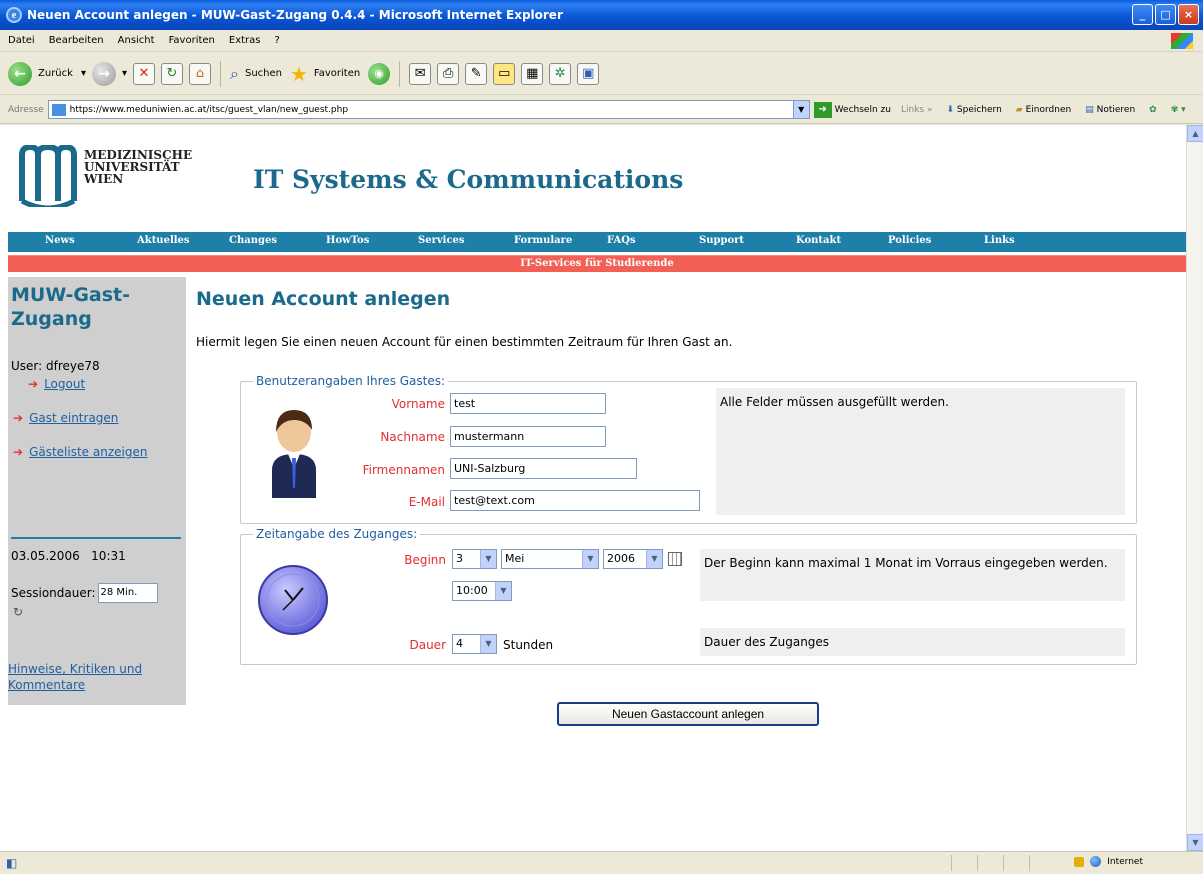 The width and height of the screenshot is (1203, 874). What do you see at coordinates (200, 73) in the screenshot?
I see `home-icon: ⌂` at bounding box center [200, 73].